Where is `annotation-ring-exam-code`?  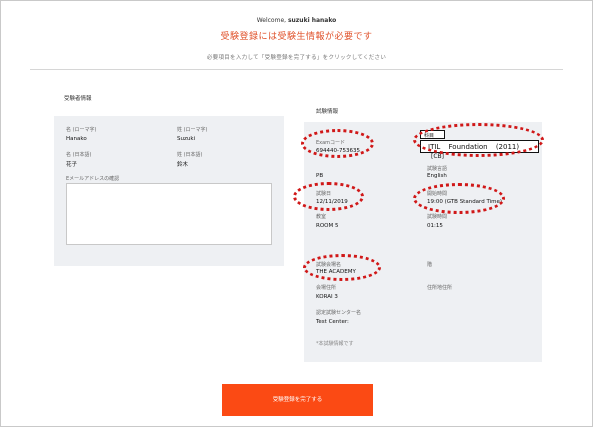 annotation-ring-exam-code is located at coordinates (337, 143).